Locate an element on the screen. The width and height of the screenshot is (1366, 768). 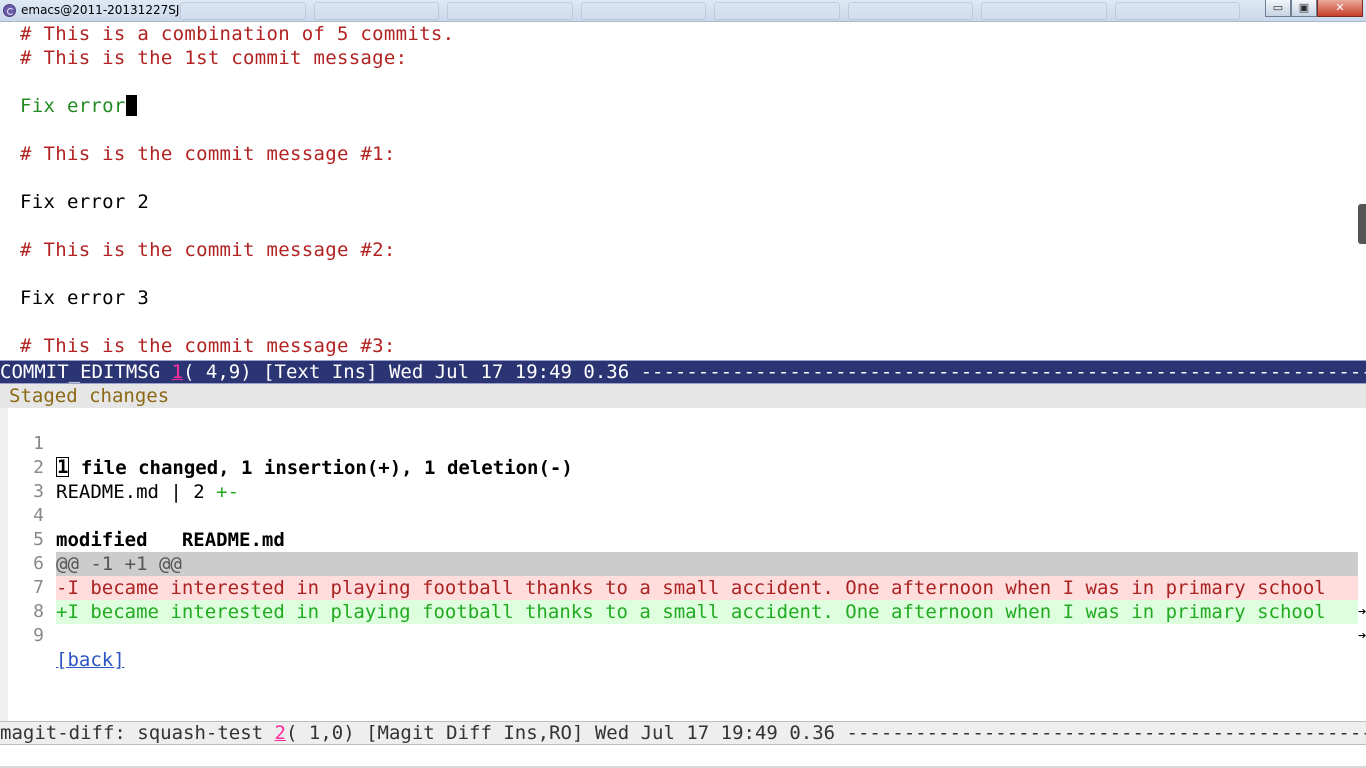
mode-line-status: ( 4,9) [Text Ins] Wed Jul 17 19:49 0.36 is located at coordinates (412, 372).